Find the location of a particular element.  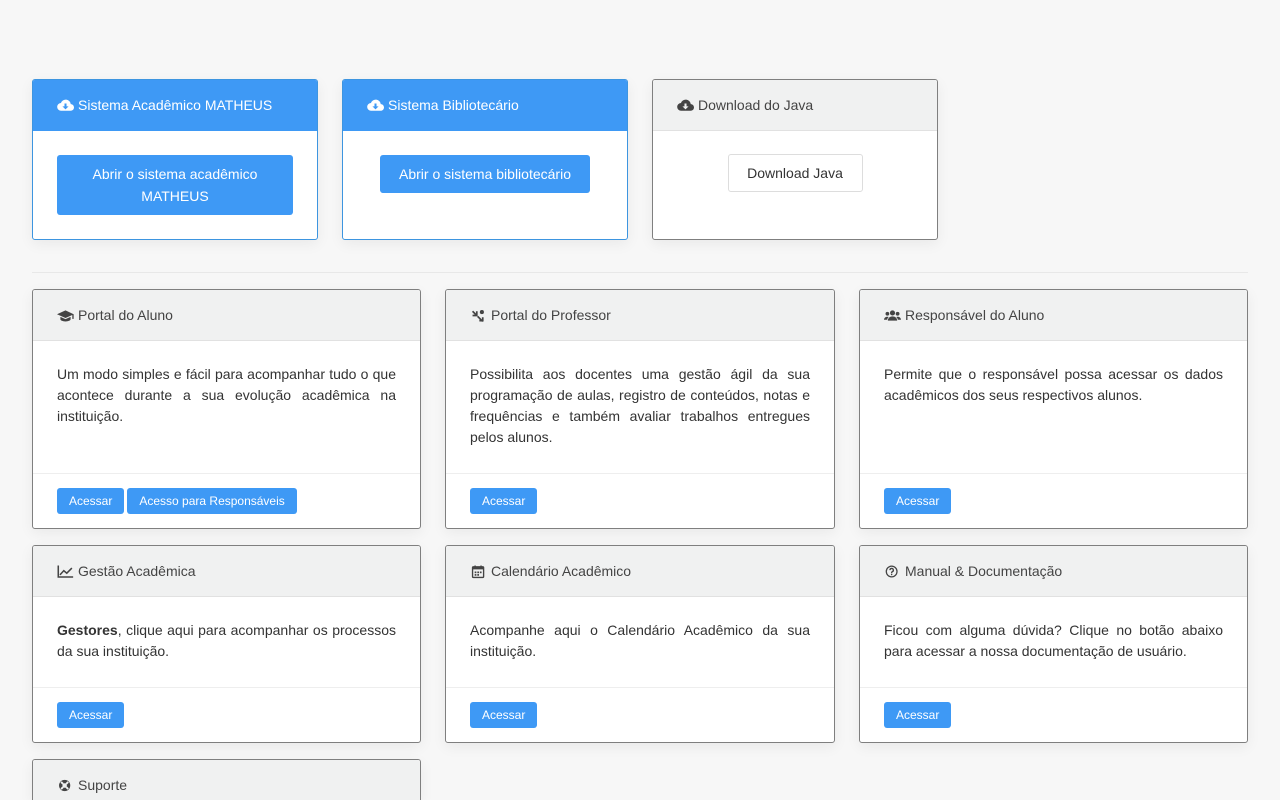

card-title: Sistema Acadêmico MATHEUS is located at coordinates (175, 105).